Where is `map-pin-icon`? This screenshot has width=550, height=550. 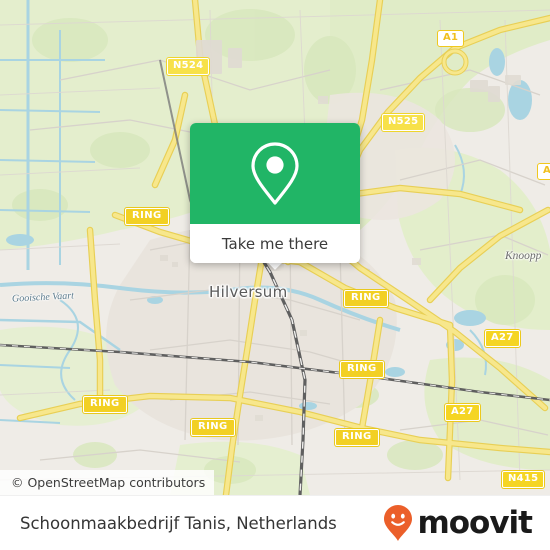 map-pin-icon is located at coordinates (275, 173).